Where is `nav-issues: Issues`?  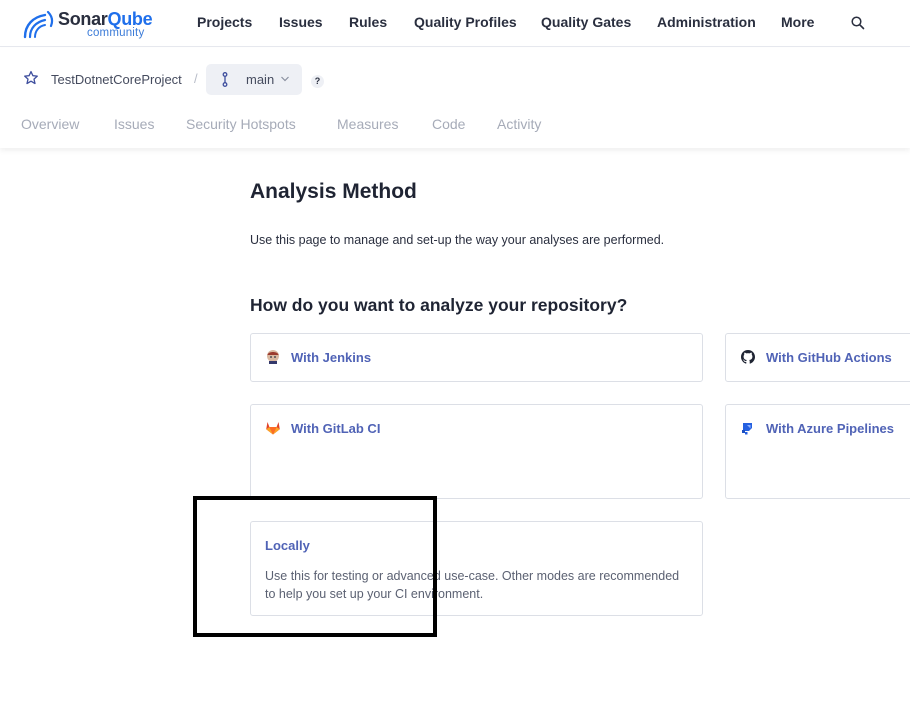
nav-issues: Issues is located at coordinates (301, 22).